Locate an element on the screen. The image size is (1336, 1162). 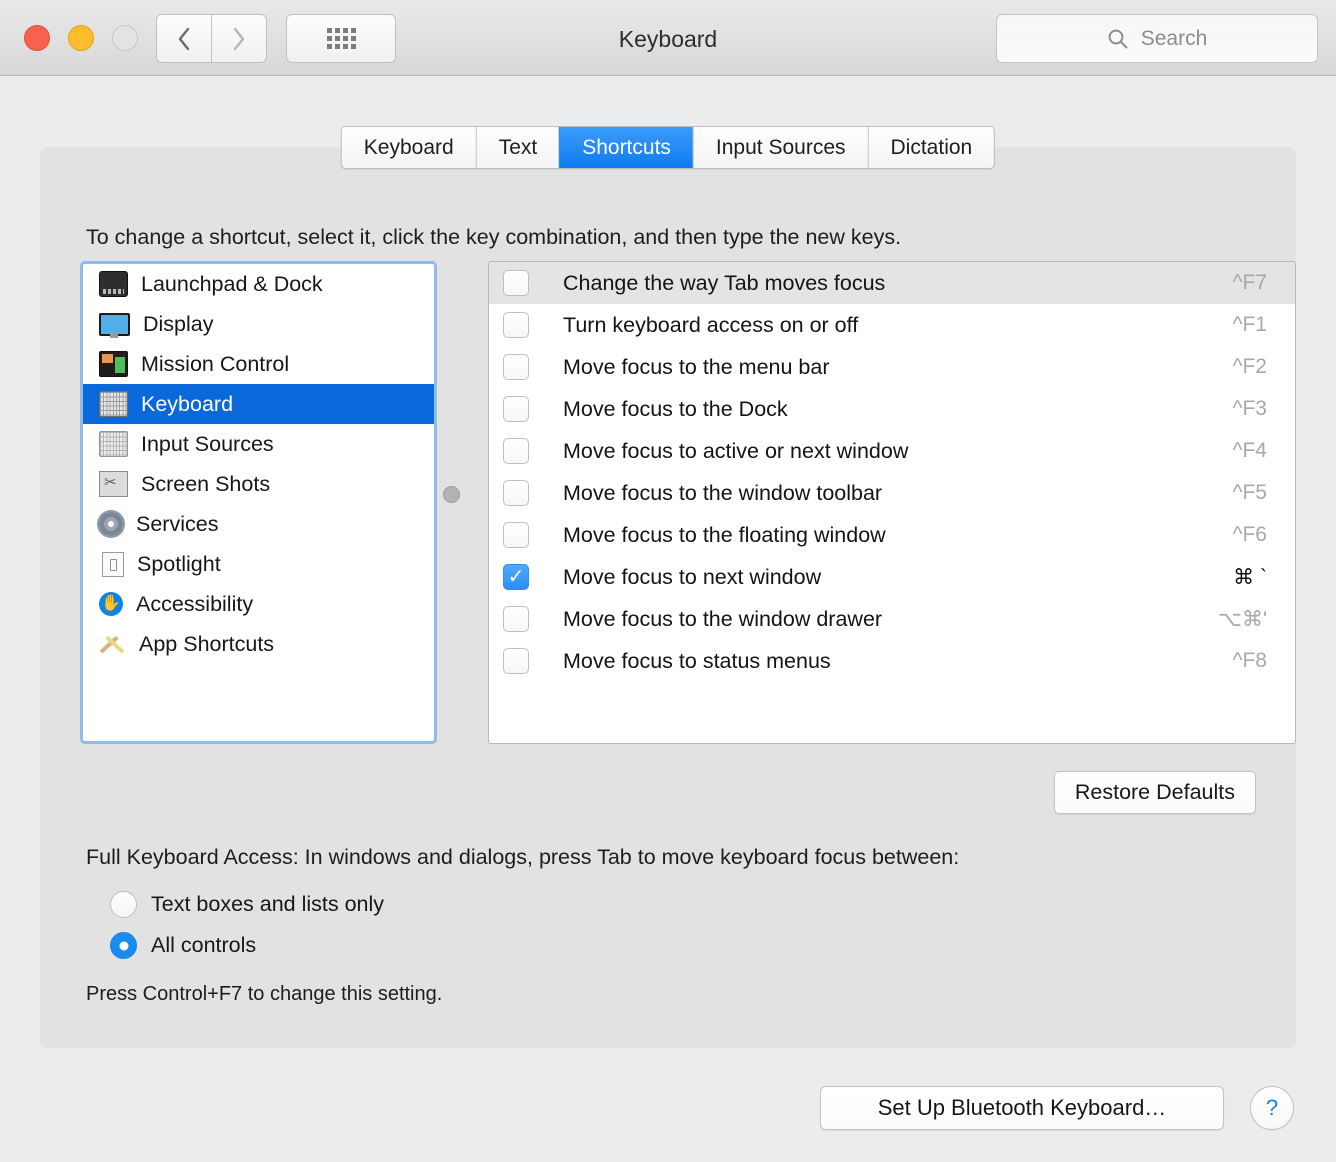
tab-text: Text is located at coordinates (517, 147).